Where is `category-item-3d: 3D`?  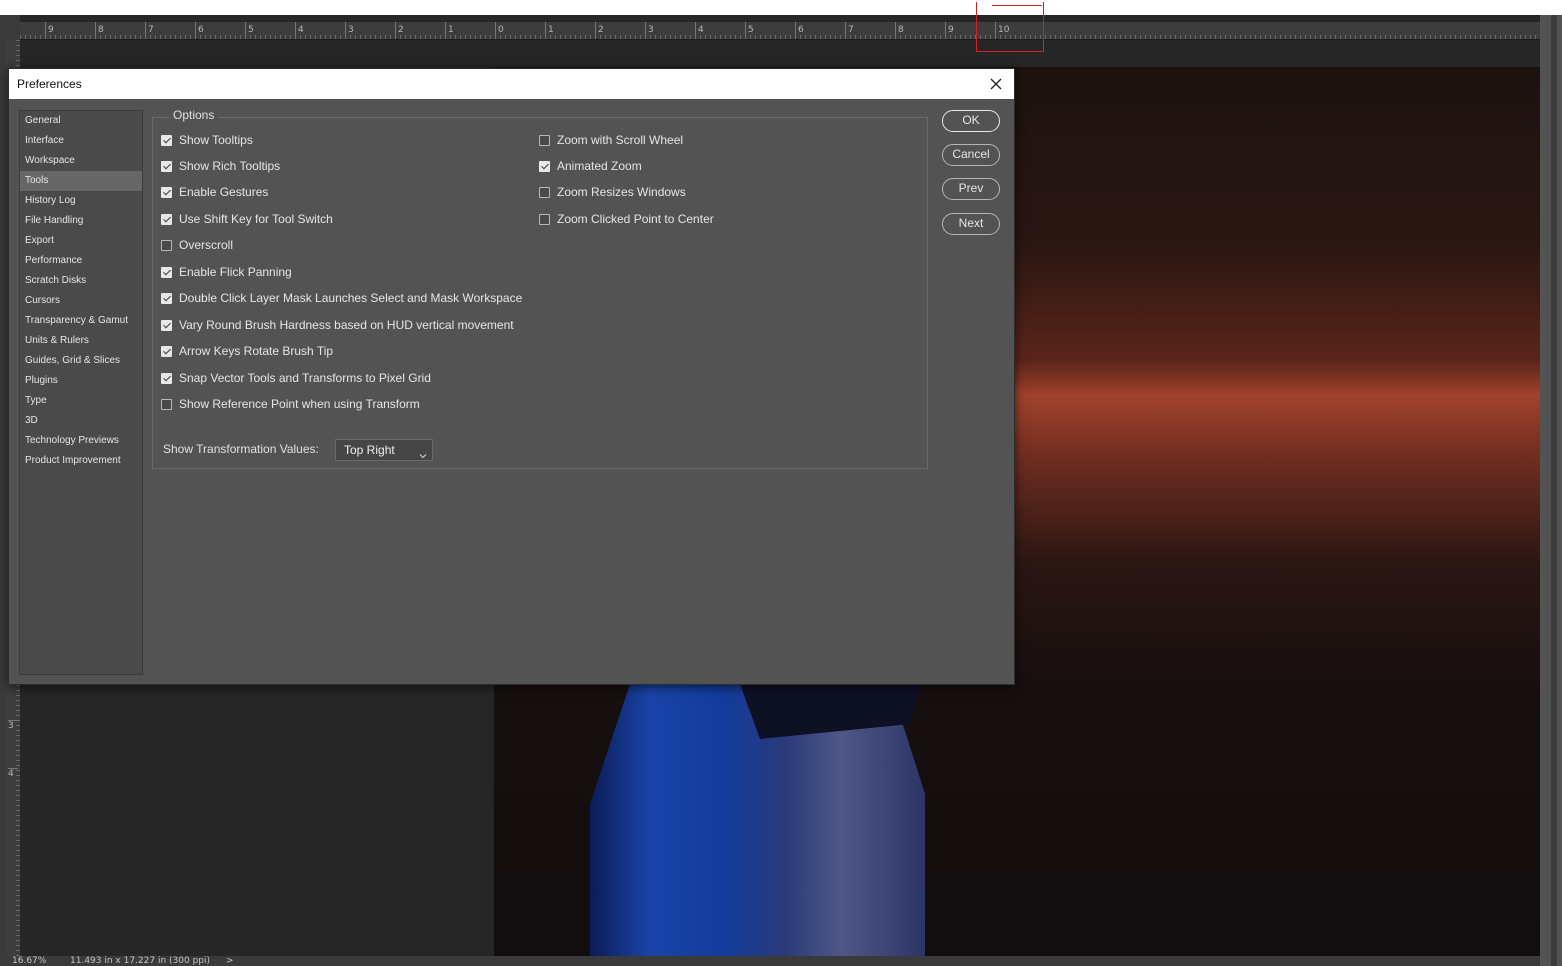
category-item-3d: 3D is located at coordinates (81, 421).